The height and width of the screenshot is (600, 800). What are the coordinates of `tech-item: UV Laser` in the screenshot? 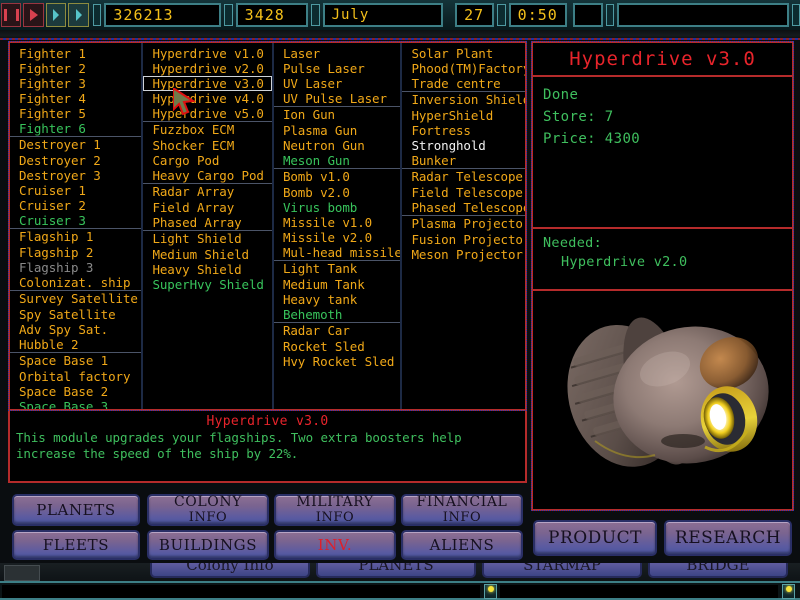 It's located at (337, 83).